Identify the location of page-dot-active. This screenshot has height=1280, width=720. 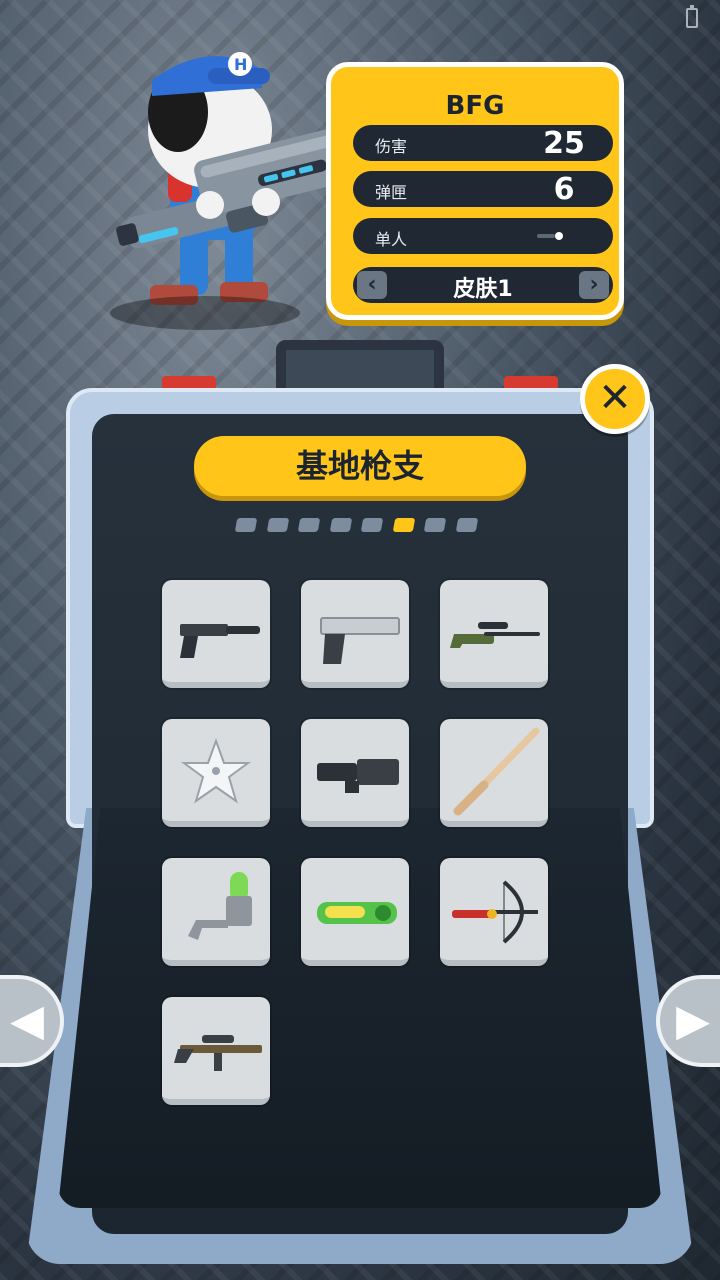
(404, 525).